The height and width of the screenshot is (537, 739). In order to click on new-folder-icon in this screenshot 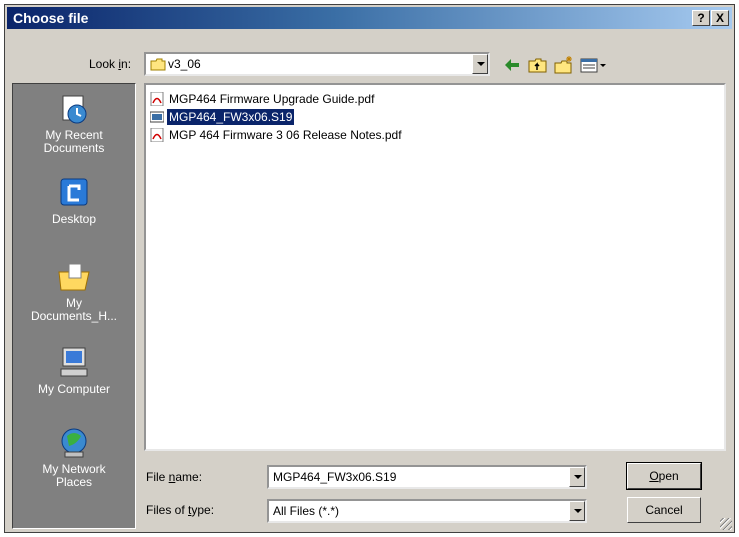, I will do `click(564, 65)`.